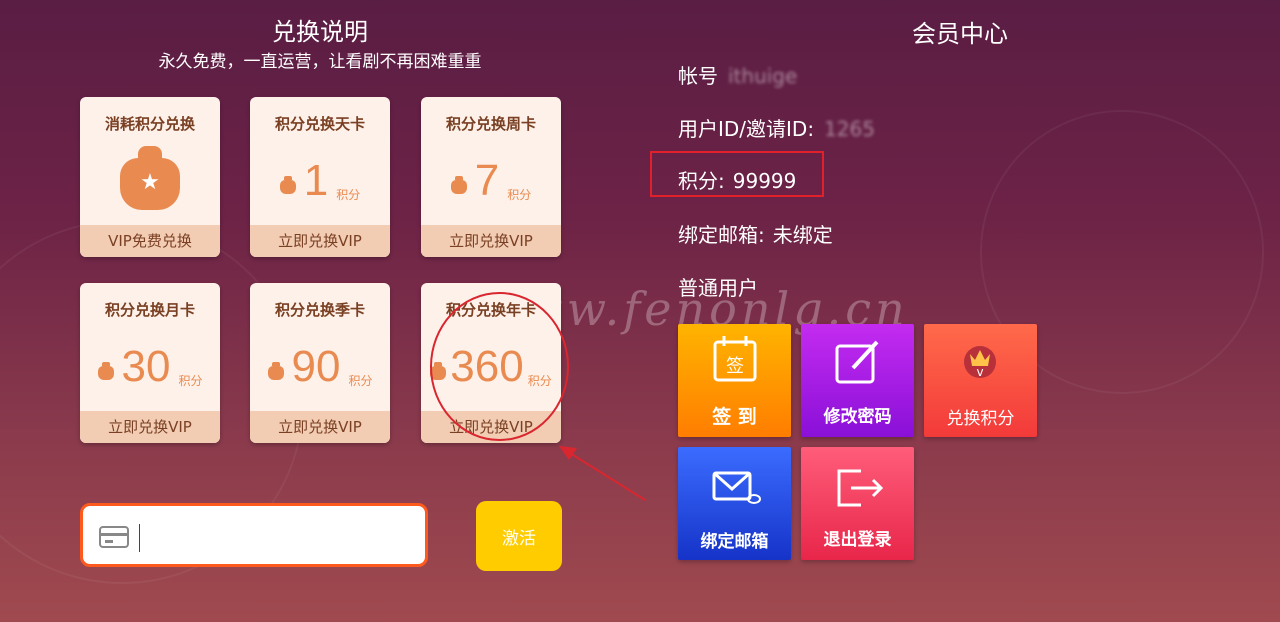  I want to click on exchange-title: 兑换说明, so click(320, 32).